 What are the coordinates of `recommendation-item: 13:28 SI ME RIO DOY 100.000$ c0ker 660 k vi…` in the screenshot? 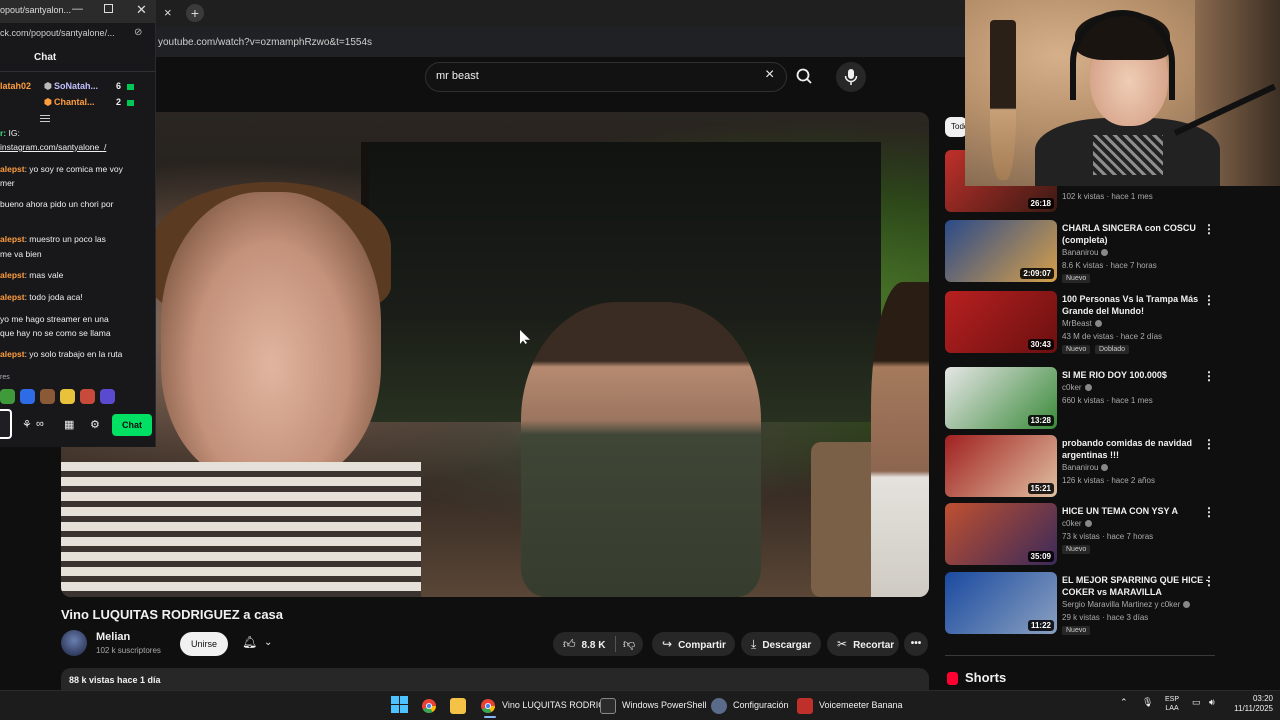 It's located at (1085, 398).